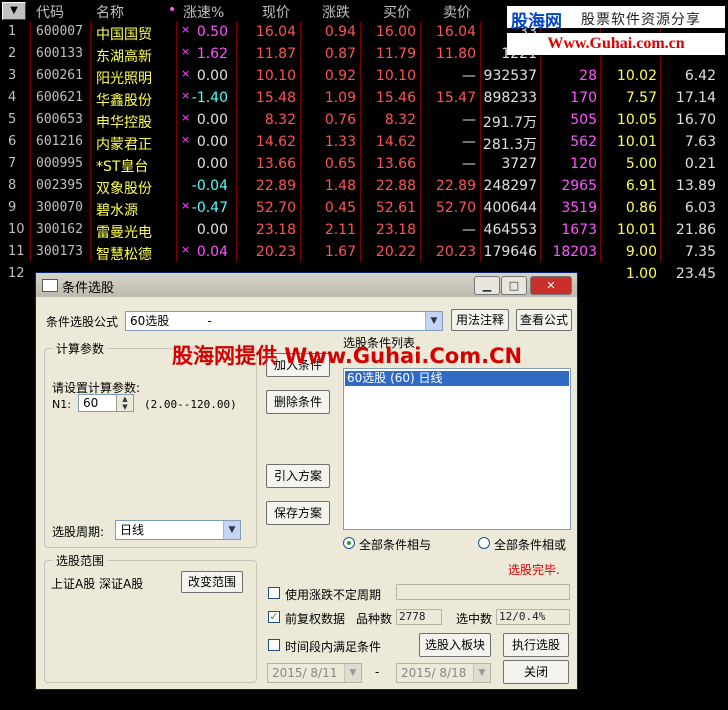  I want to click on scope-group-caption: 选股范围, so click(80, 560).